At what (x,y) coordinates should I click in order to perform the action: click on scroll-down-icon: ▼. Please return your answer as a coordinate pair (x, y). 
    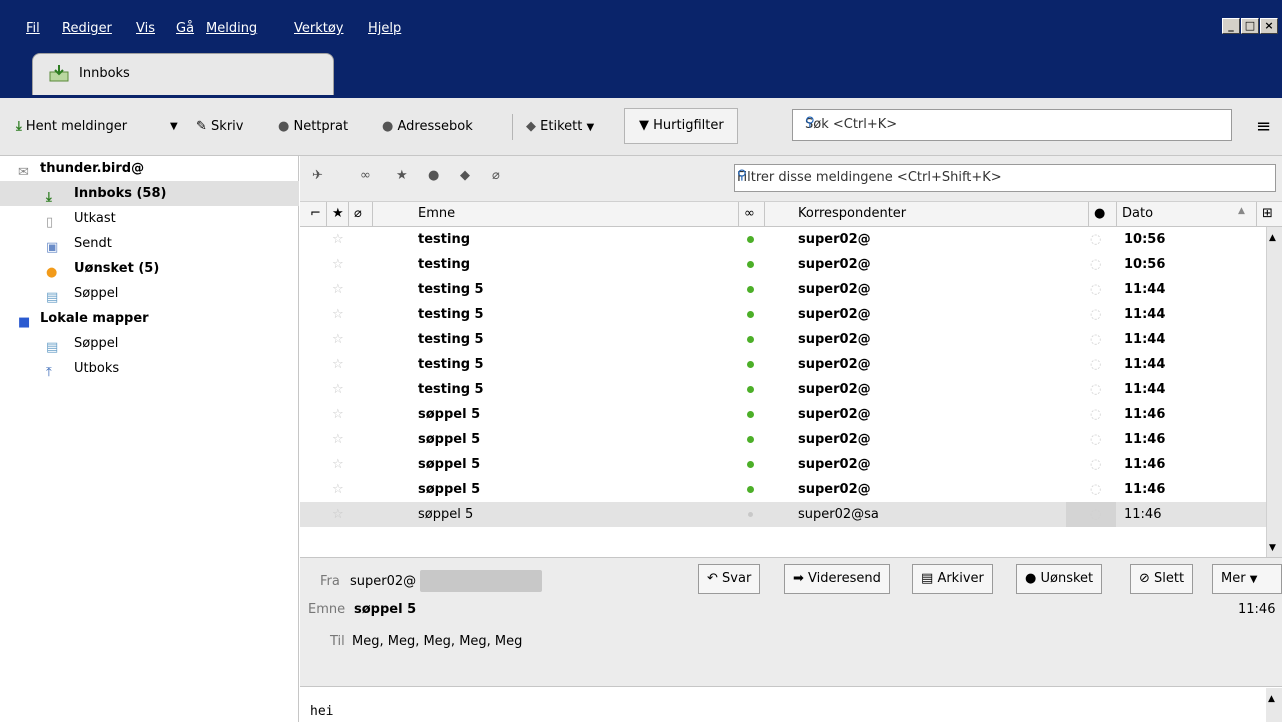
    Looking at the image, I should click on (1272, 548).